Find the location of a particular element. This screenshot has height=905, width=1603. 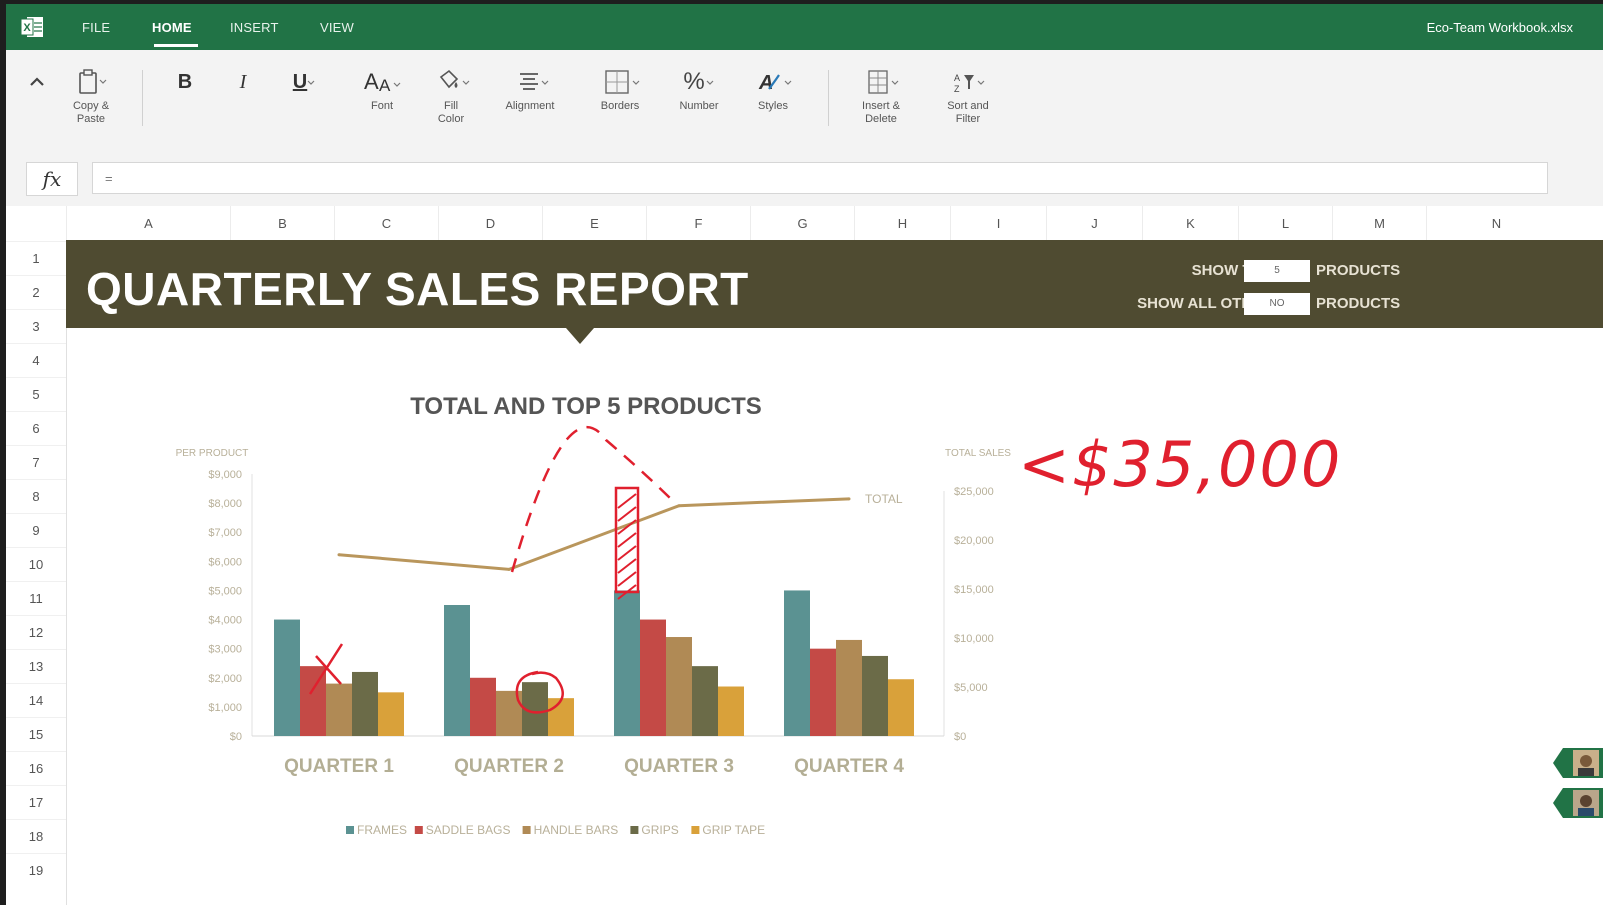

tab-insert: INSERT is located at coordinates (254, 27).